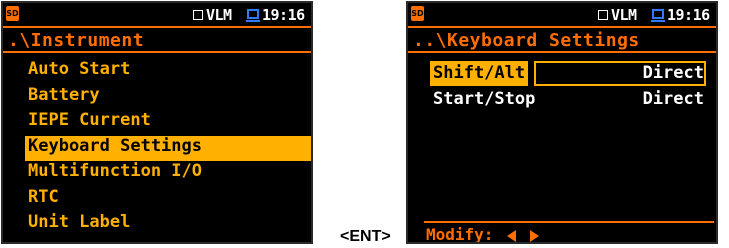 The image size is (729, 248). I want to click on menu-item-keyboard-settings: Keyboard Settings, so click(168, 148).